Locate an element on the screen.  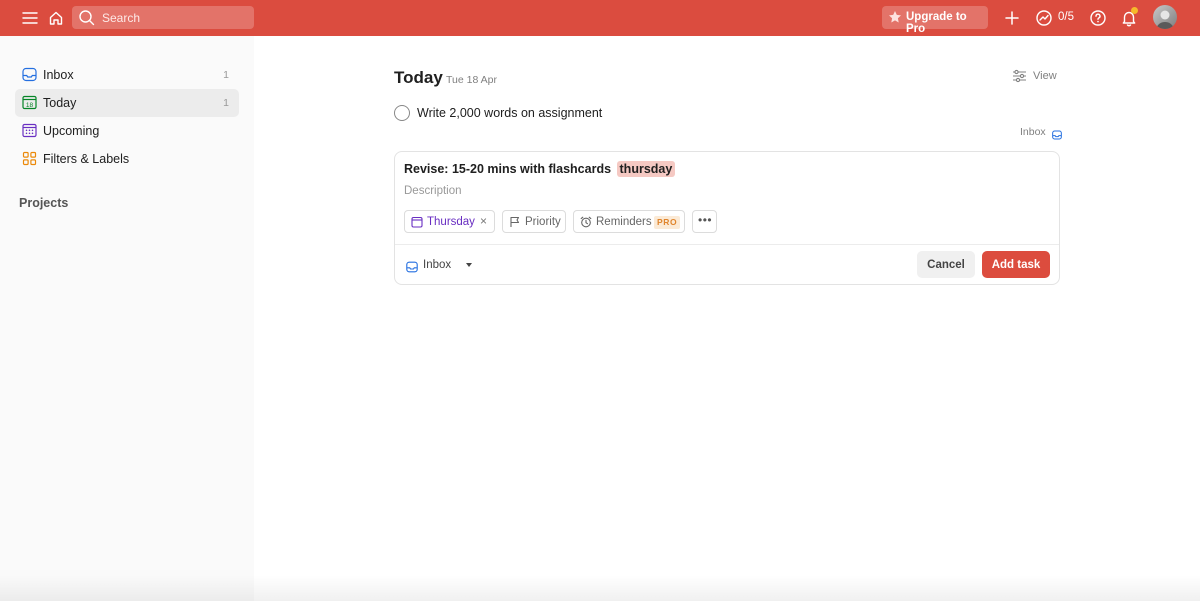
priority-button: Priority is located at coordinates (534, 221).